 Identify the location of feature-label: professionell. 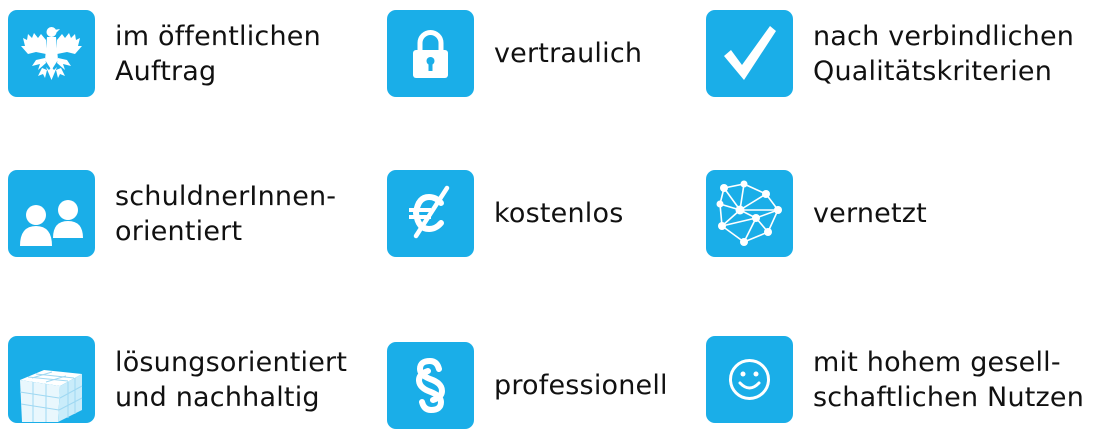
(581, 385).